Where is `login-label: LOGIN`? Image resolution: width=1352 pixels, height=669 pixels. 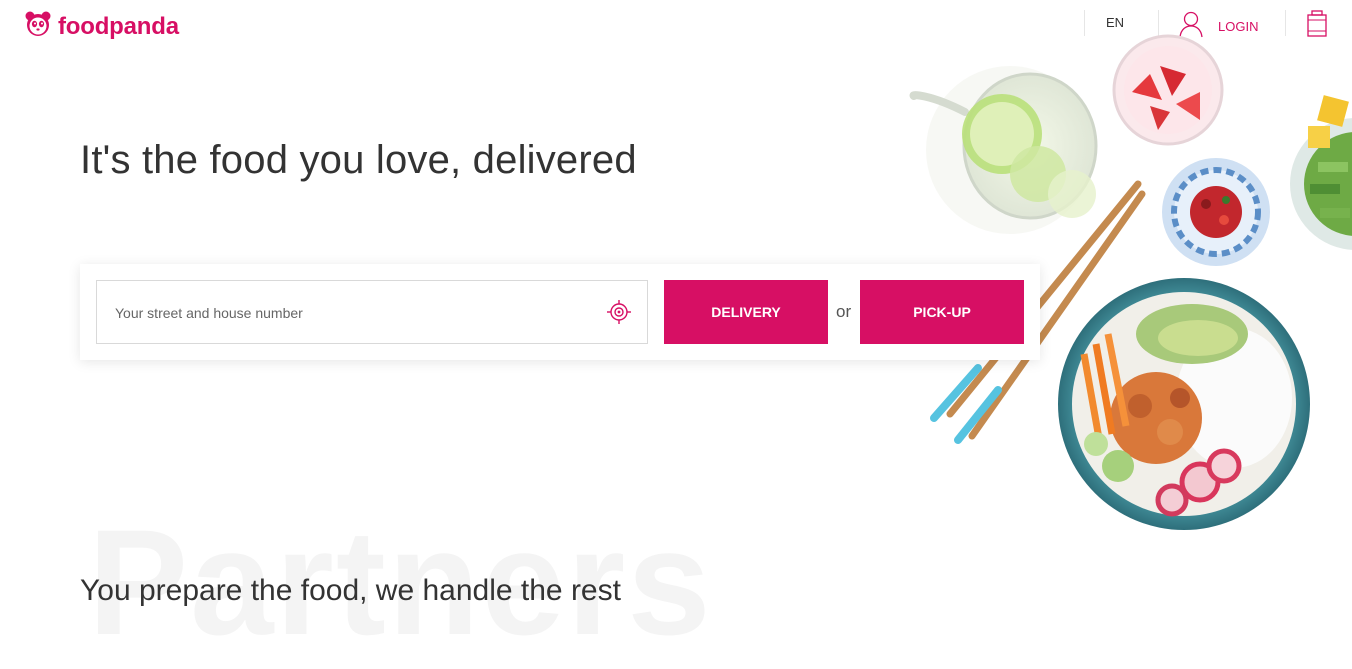 login-label: LOGIN is located at coordinates (1238, 26).